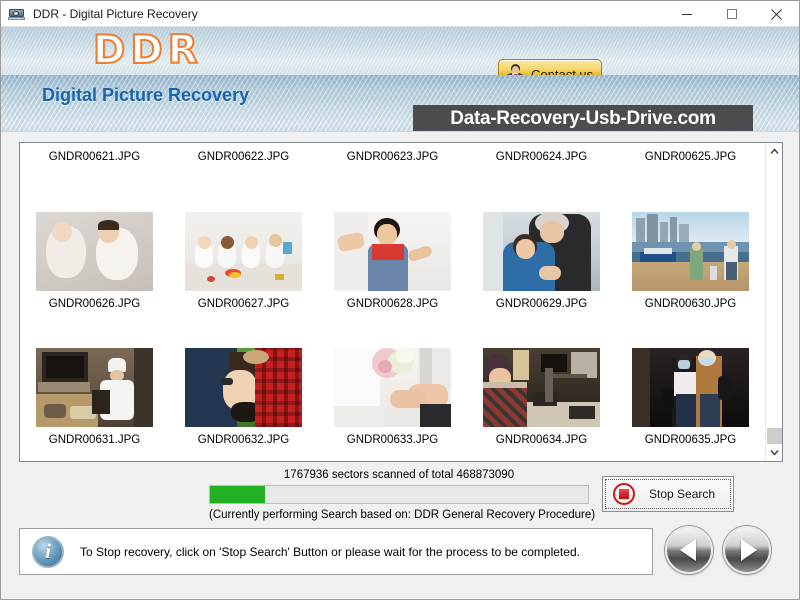 This screenshot has width=800, height=600. I want to click on scrollbar-track, so click(774, 307).